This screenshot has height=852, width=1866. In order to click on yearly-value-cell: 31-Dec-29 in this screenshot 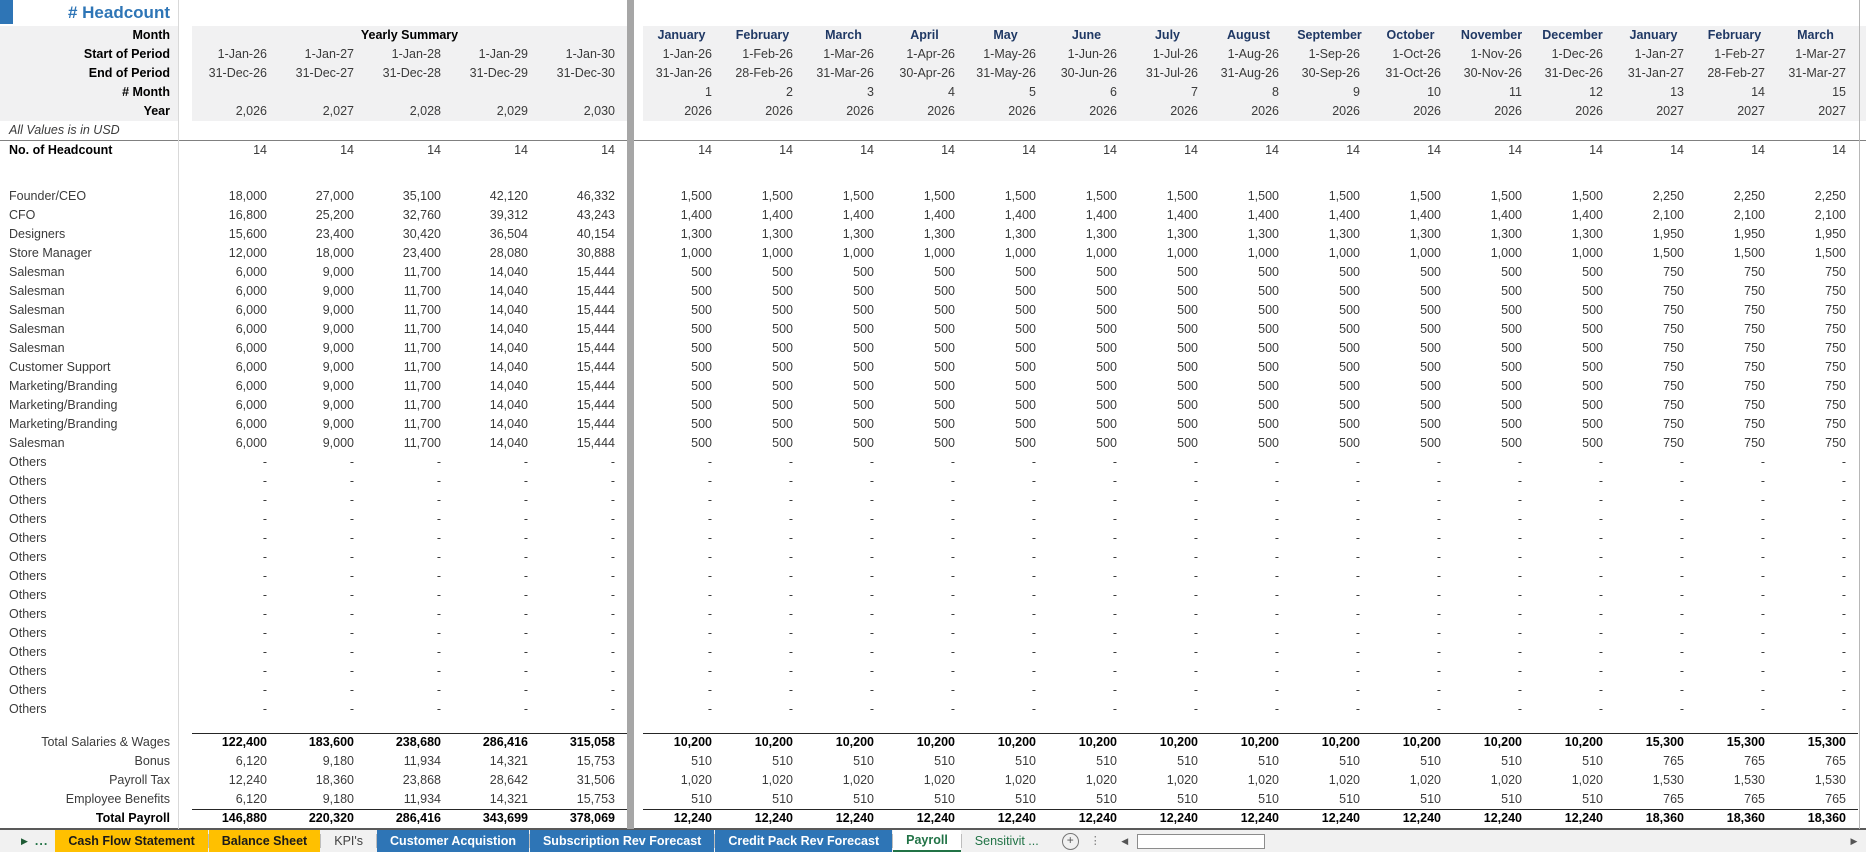, I will do `click(496, 73)`.